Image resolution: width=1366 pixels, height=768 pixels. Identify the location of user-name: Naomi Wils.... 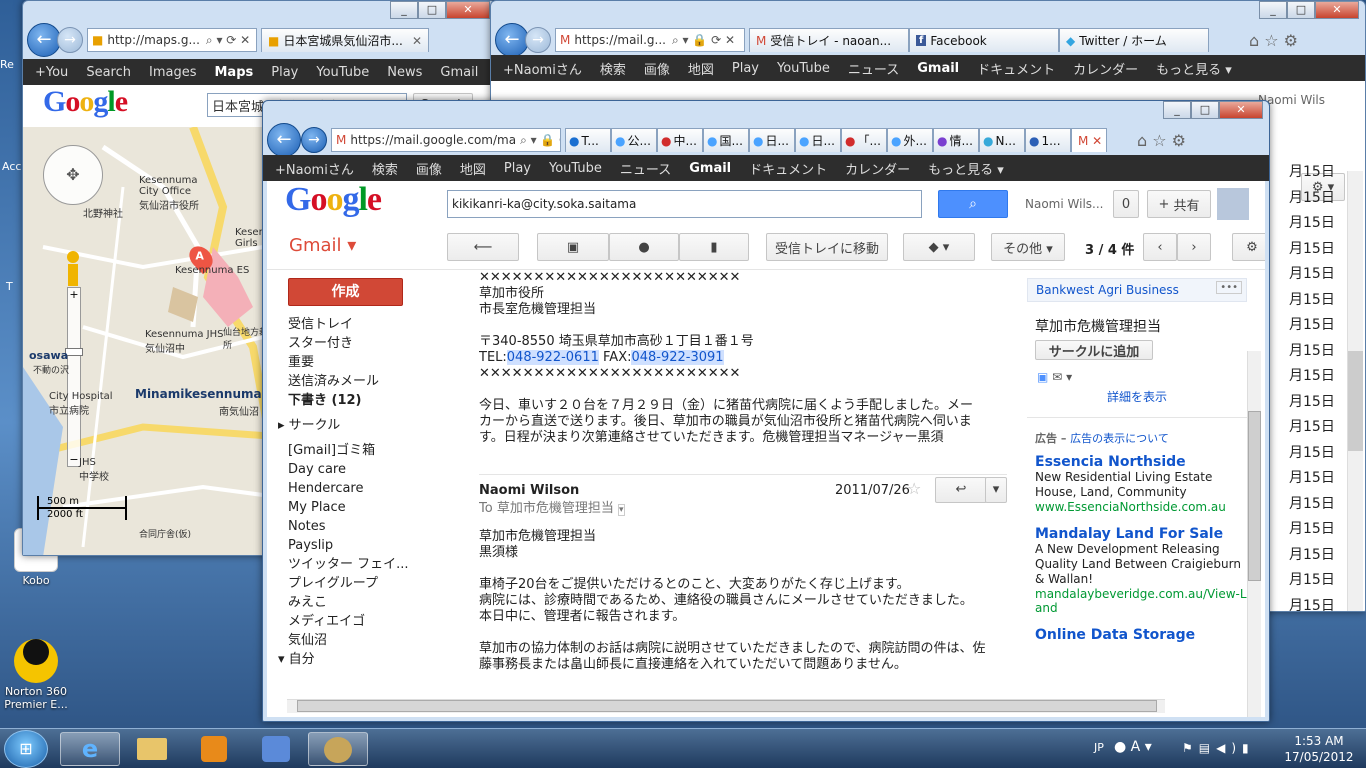
(1064, 204).